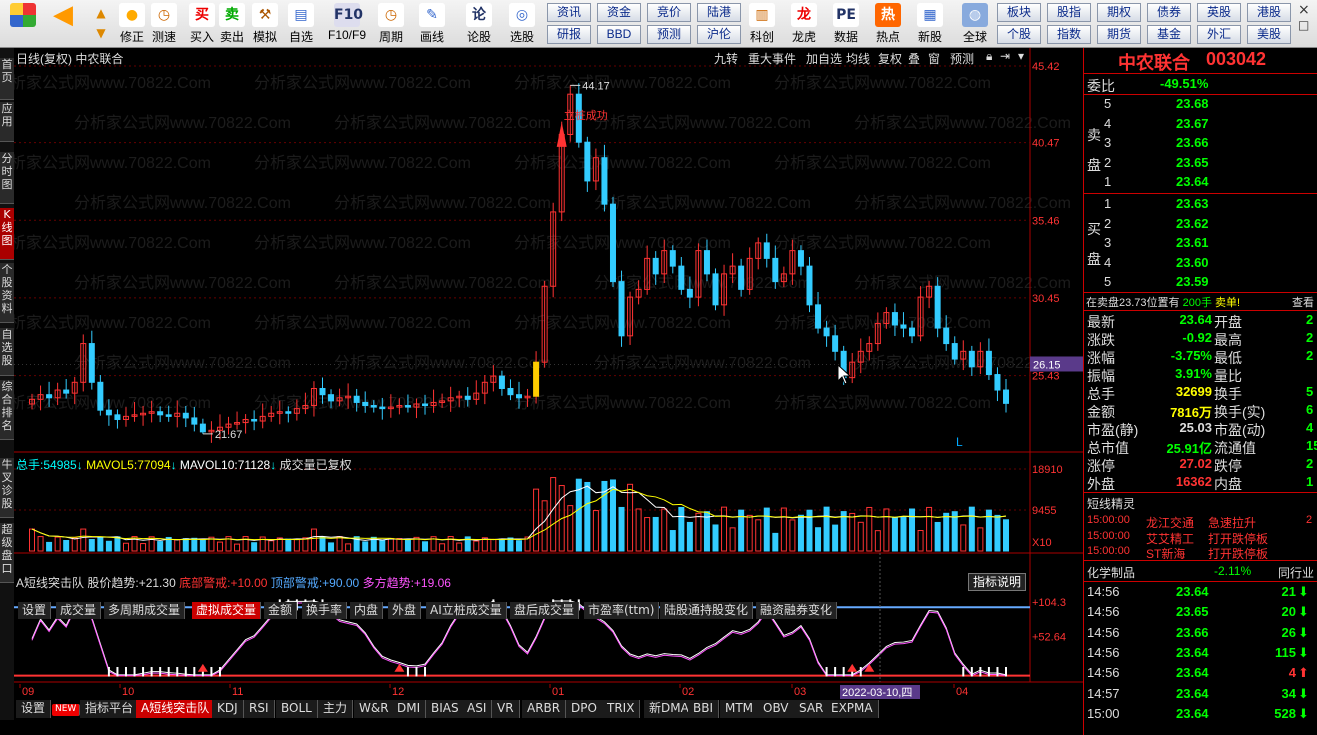 Image resolution: width=1317 pixels, height=735 pixels. Describe the element at coordinates (259, 709) in the screenshot. I see `bottom-tab-5: RSI` at that location.